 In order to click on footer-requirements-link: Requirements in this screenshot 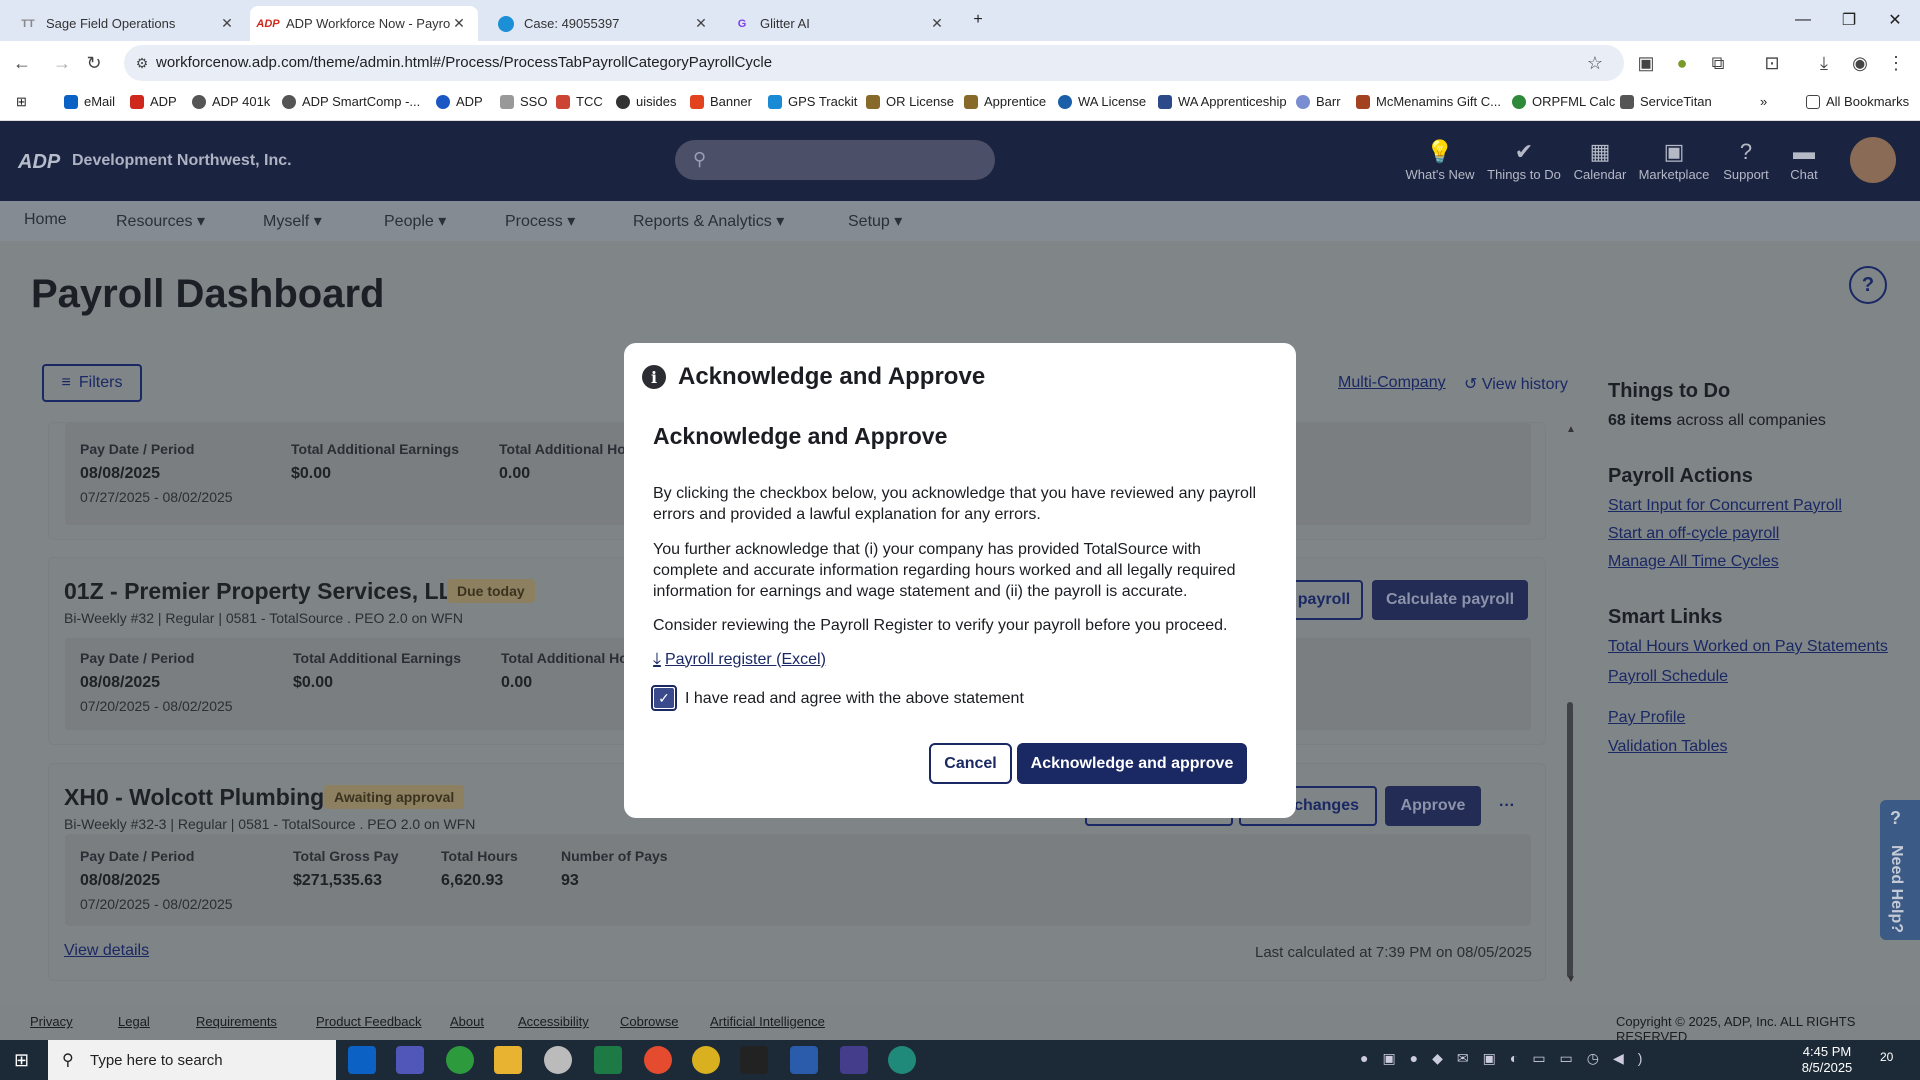, I will do `click(236, 1021)`.